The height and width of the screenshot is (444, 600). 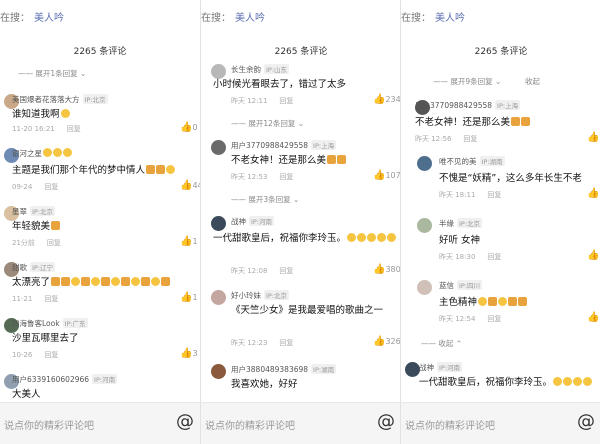 I want to click on like-button: 👍1079, so click(x=386, y=175).